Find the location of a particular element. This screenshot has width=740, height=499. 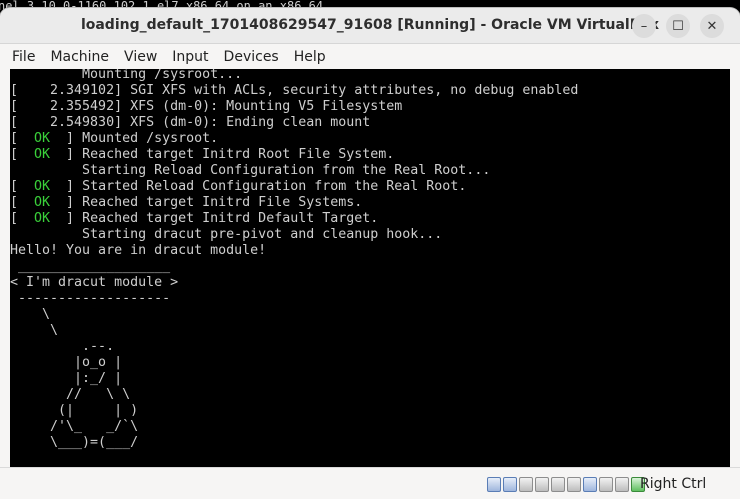

usb-icon is located at coordinates (558, 484).